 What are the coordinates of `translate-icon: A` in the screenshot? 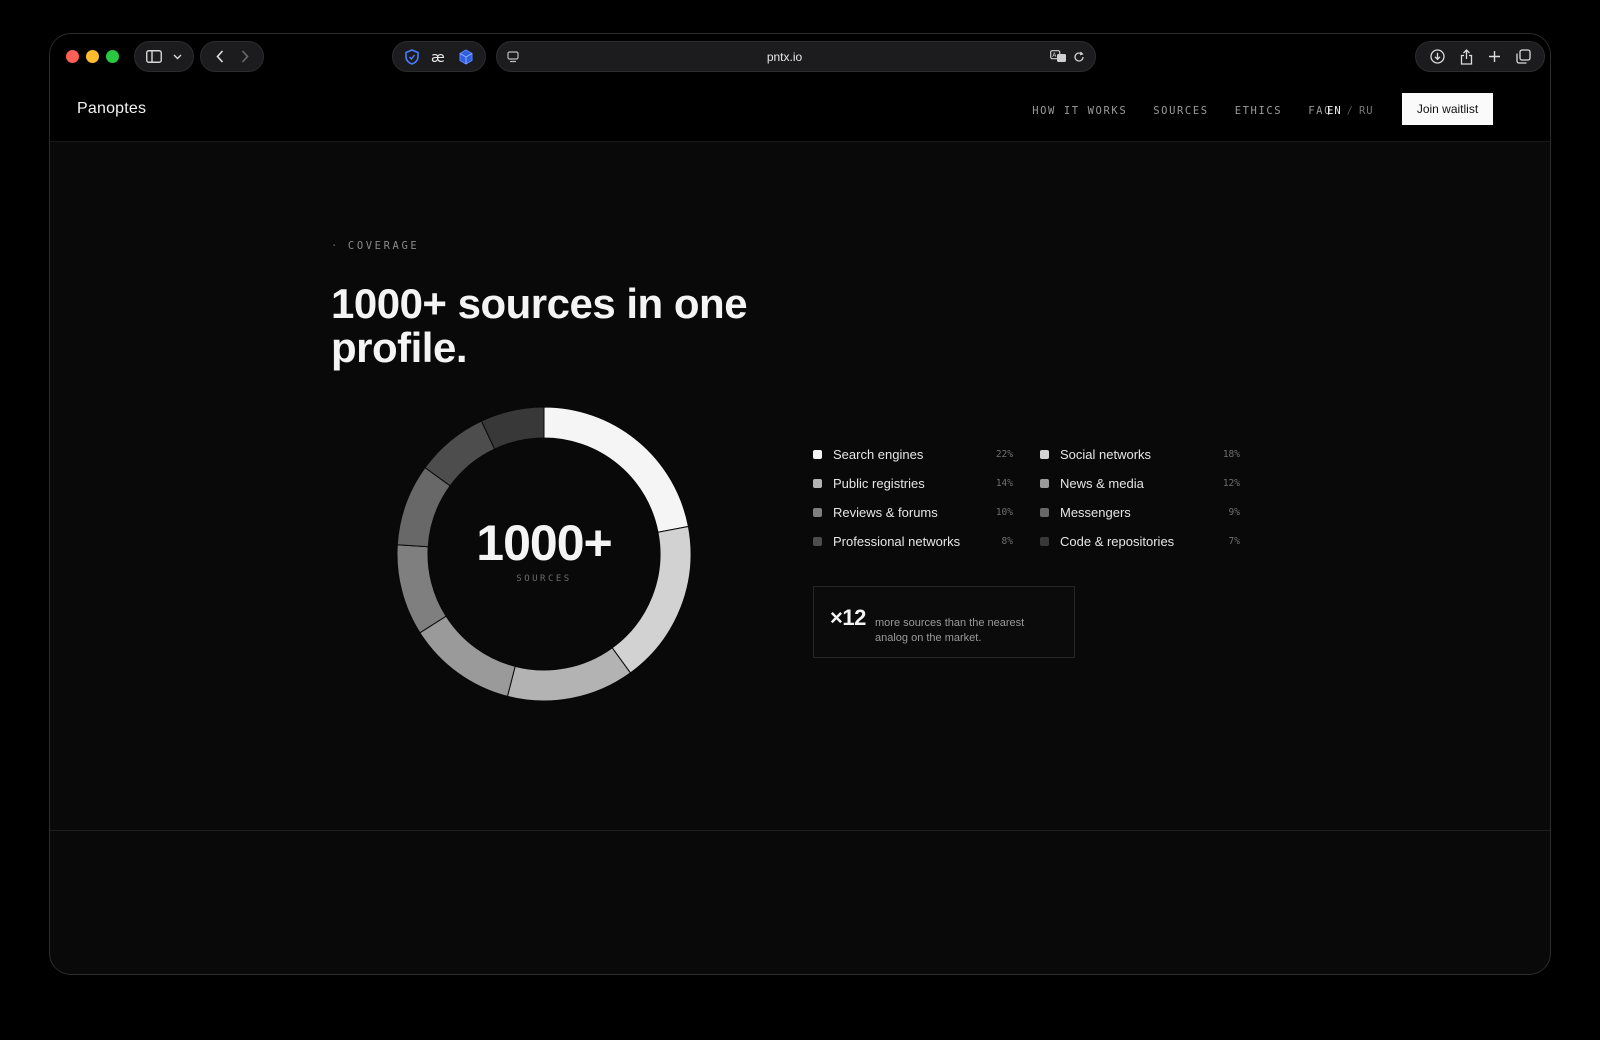 It's located at (1058, 56).